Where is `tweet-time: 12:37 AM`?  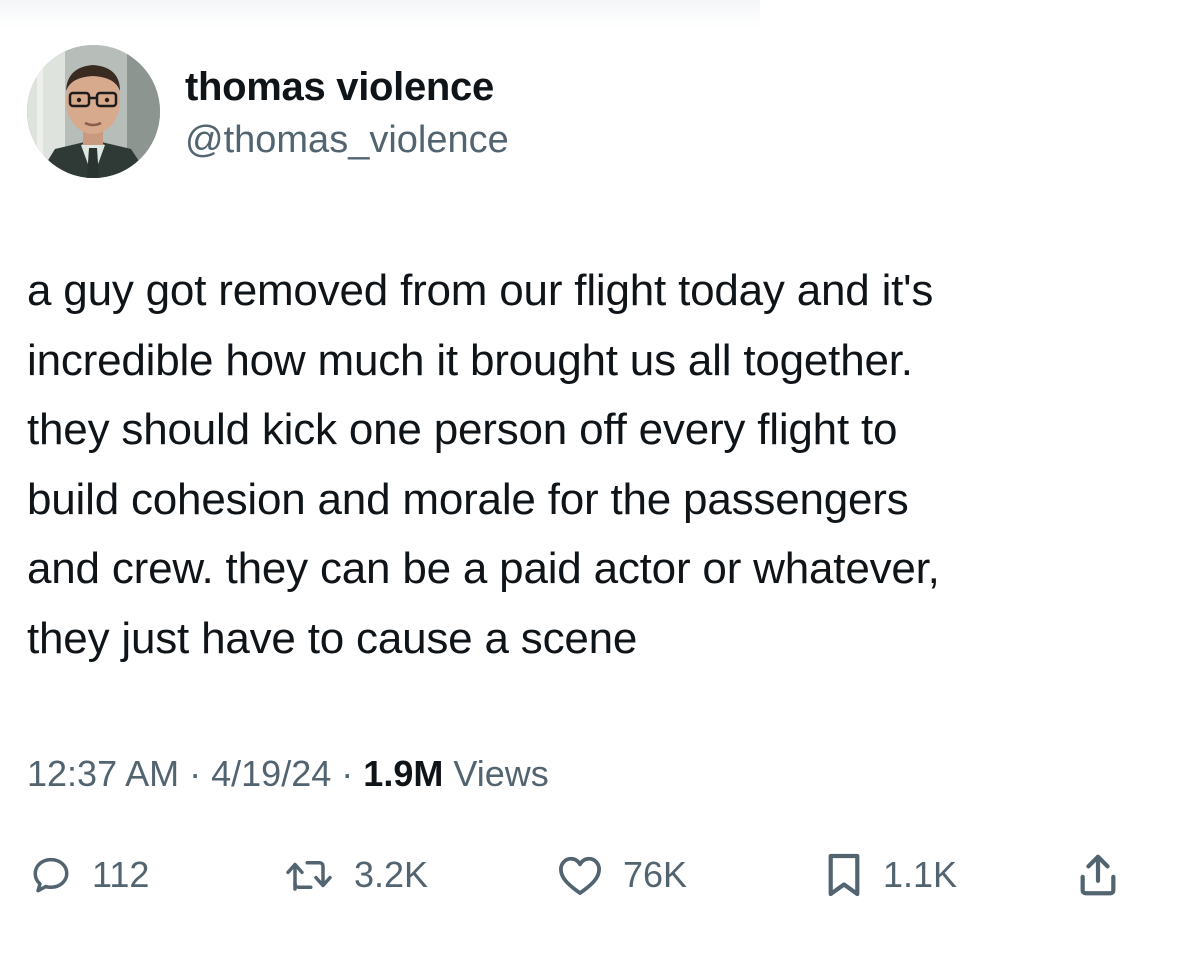 tweet-time: 12:37 AM is located at coordinates (103, 773).